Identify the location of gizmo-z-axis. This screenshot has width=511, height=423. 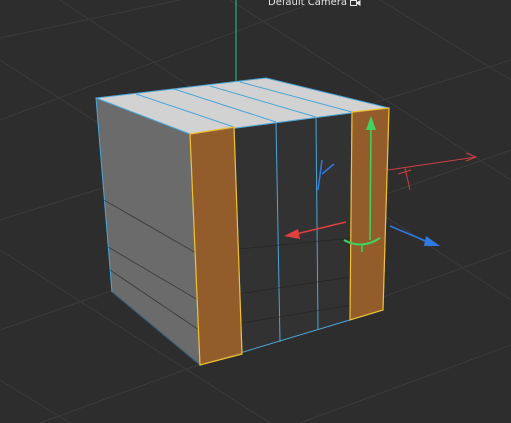
(409, 234).